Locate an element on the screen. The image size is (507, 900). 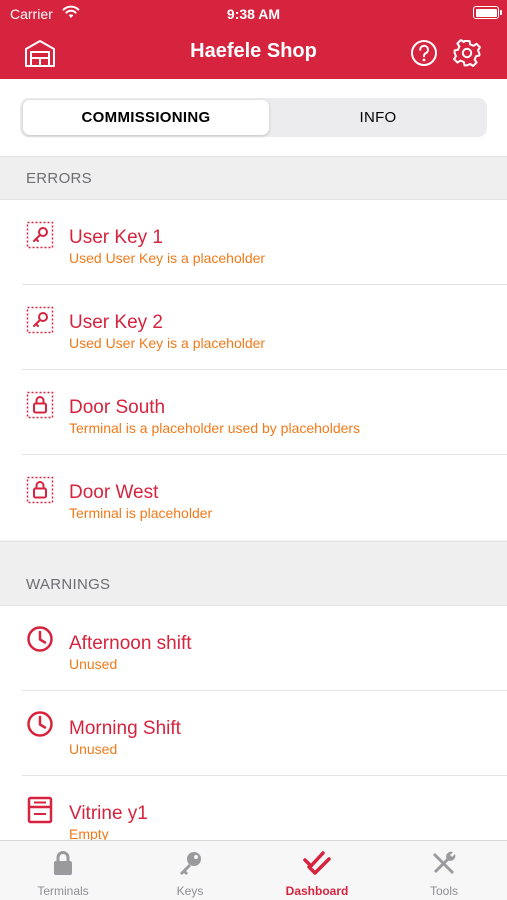
list-item: Morning Shift Unused is located at coordinates (253, 733).